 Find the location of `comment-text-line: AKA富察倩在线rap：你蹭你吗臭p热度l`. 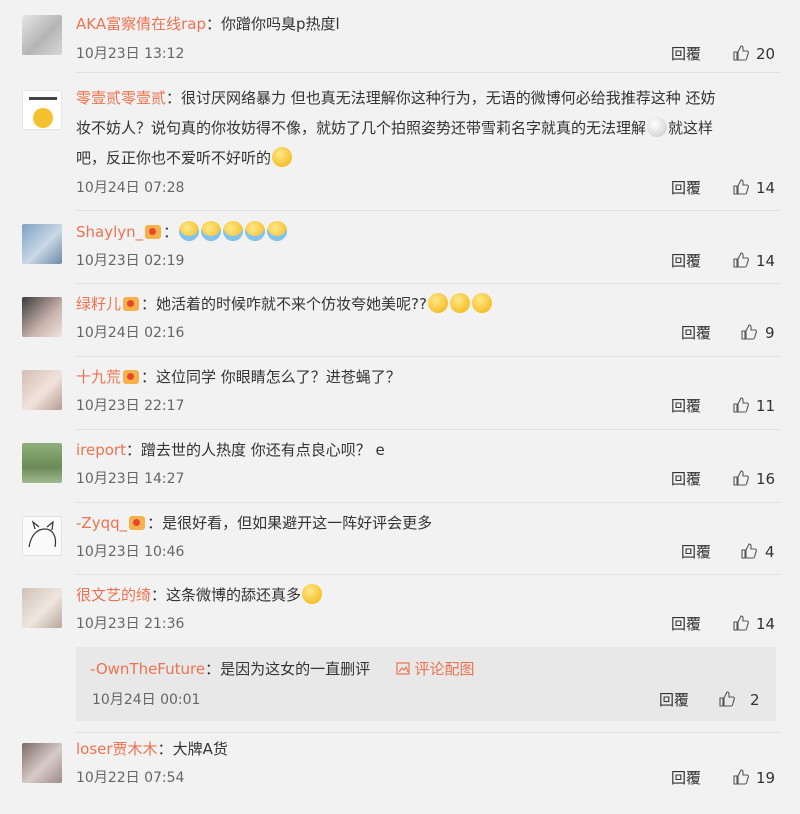

comment-text-line: AKA富察倩在线rap：你蹭你吗臭p热度l is located at coordinates (428, 24).